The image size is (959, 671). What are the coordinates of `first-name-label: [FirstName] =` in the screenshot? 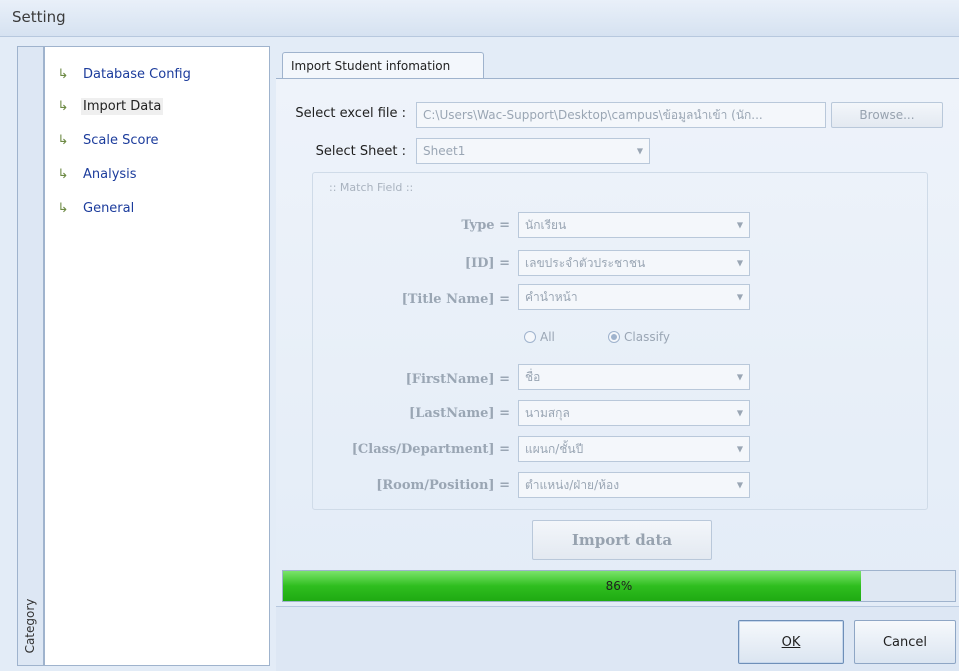 It's located at (457, 379).